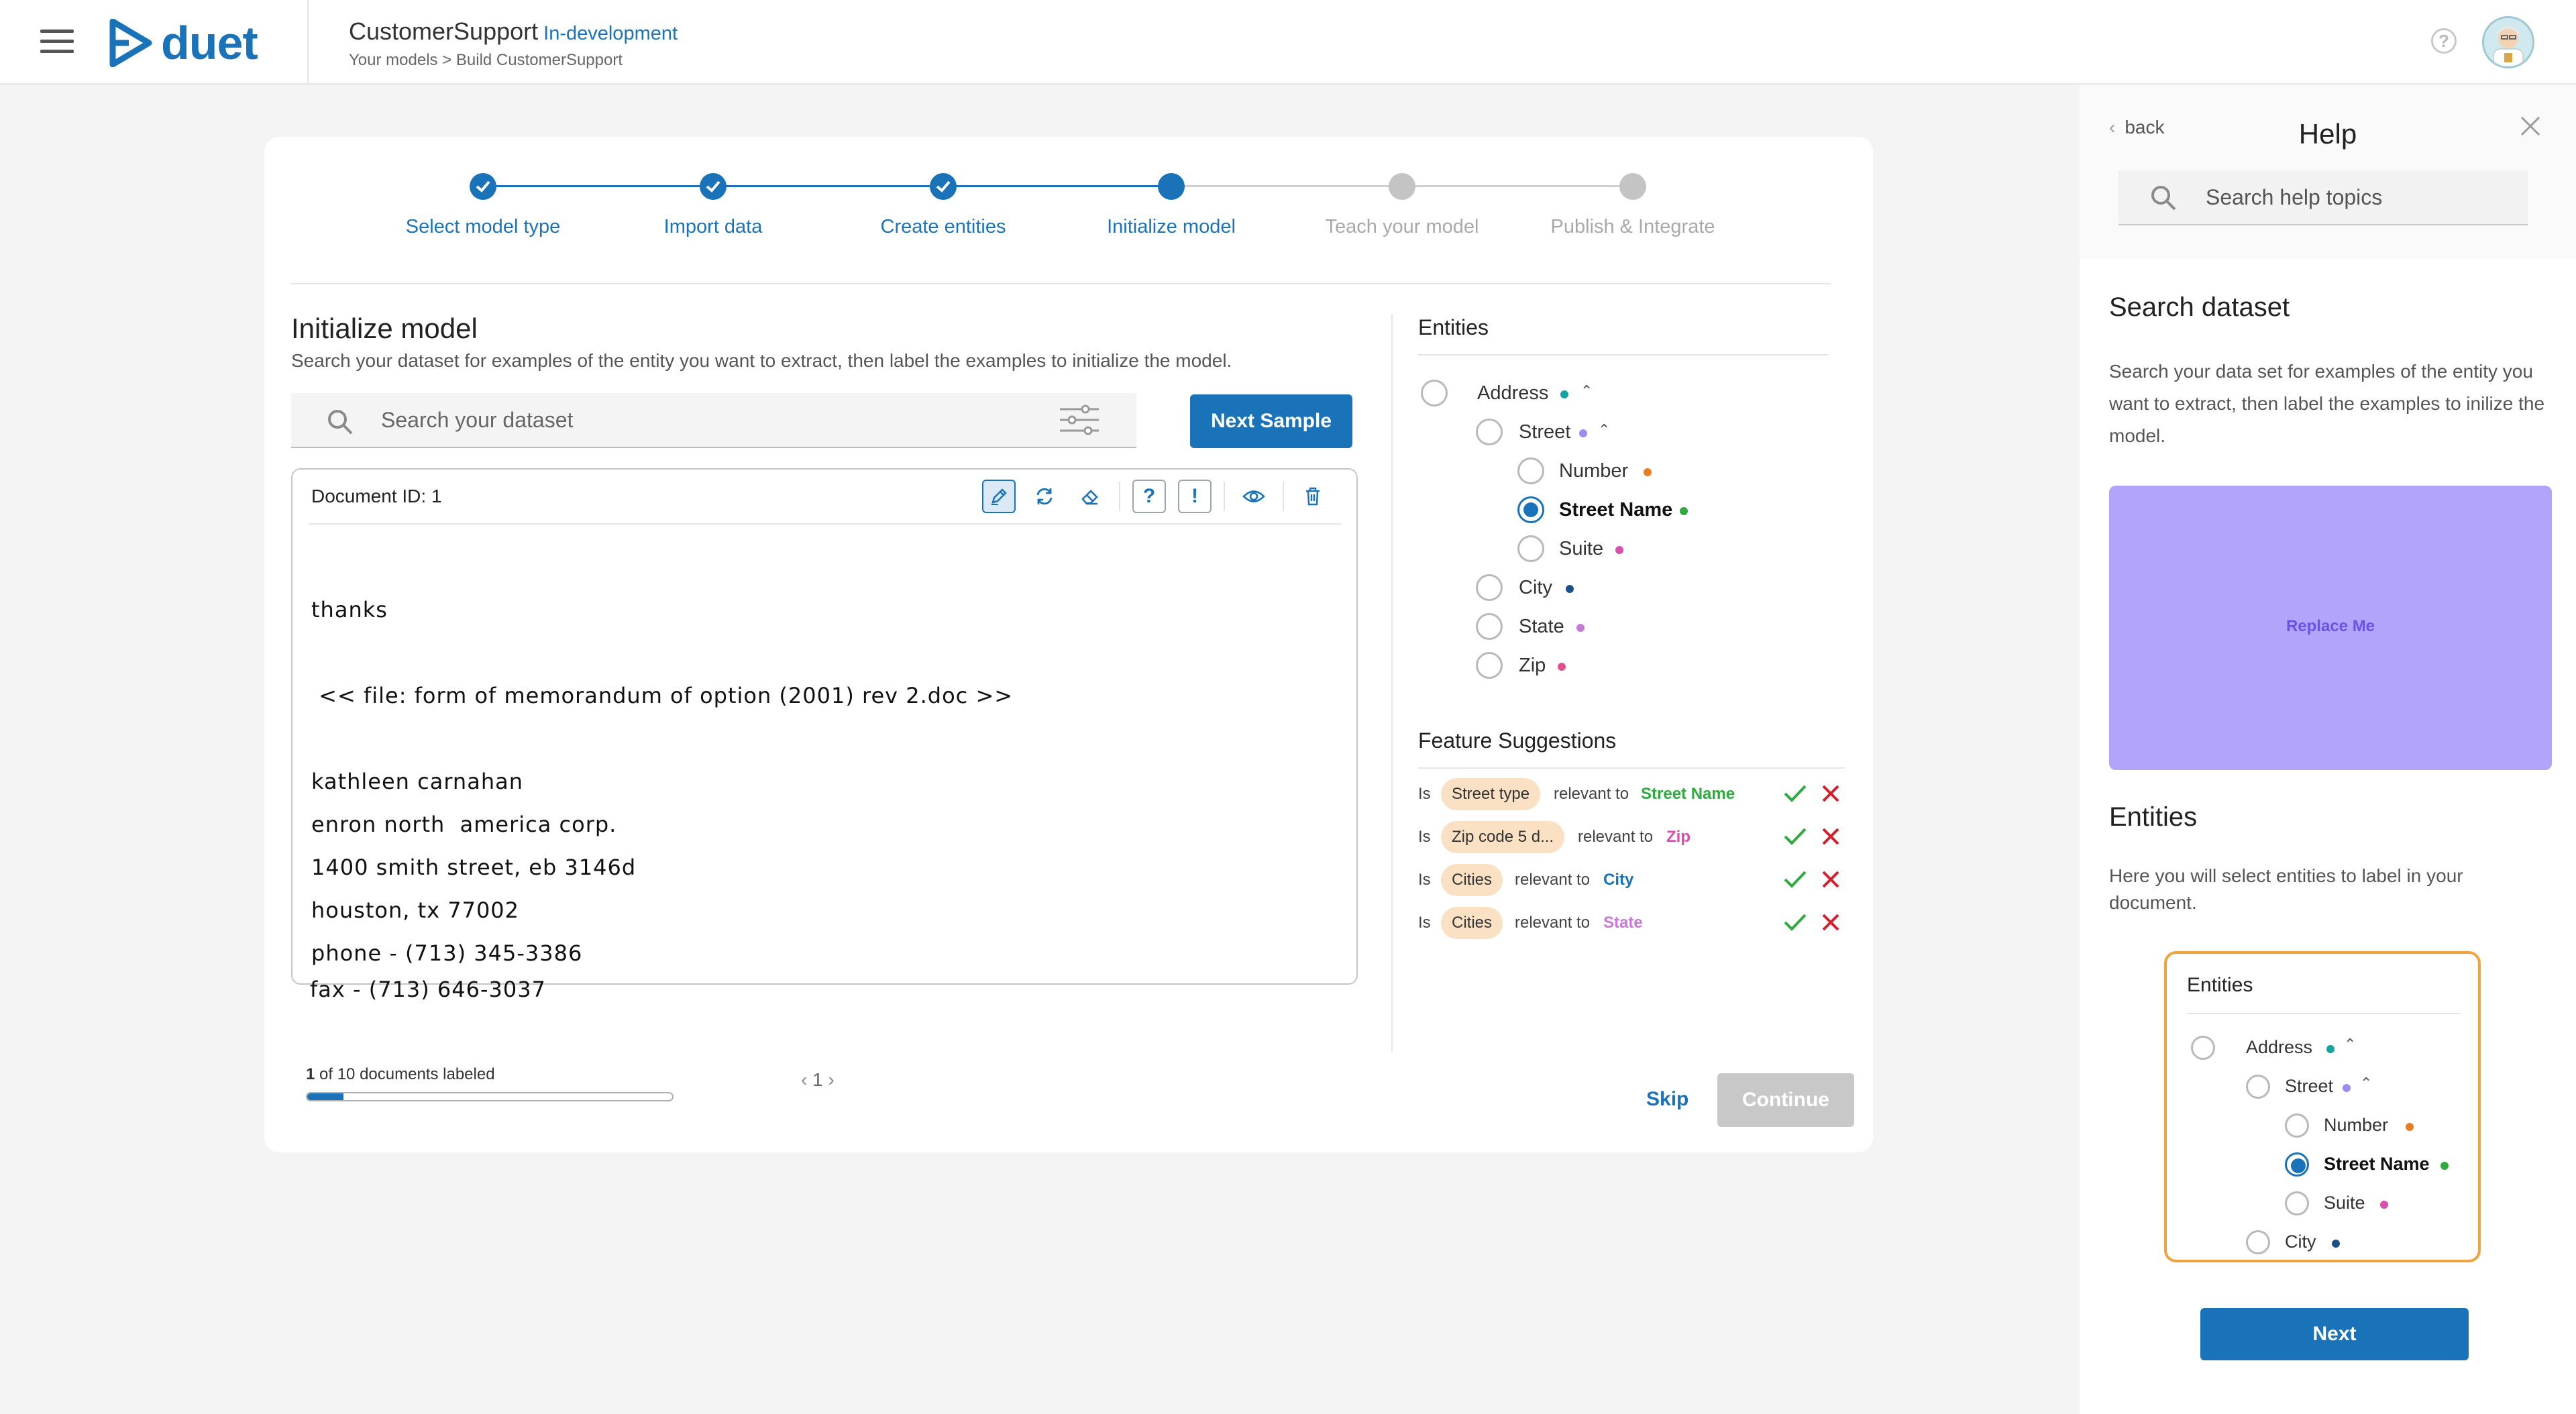  Describe the element at coordinates (1632, 186) in the screenshot. I see `step-6-dot` at that location.